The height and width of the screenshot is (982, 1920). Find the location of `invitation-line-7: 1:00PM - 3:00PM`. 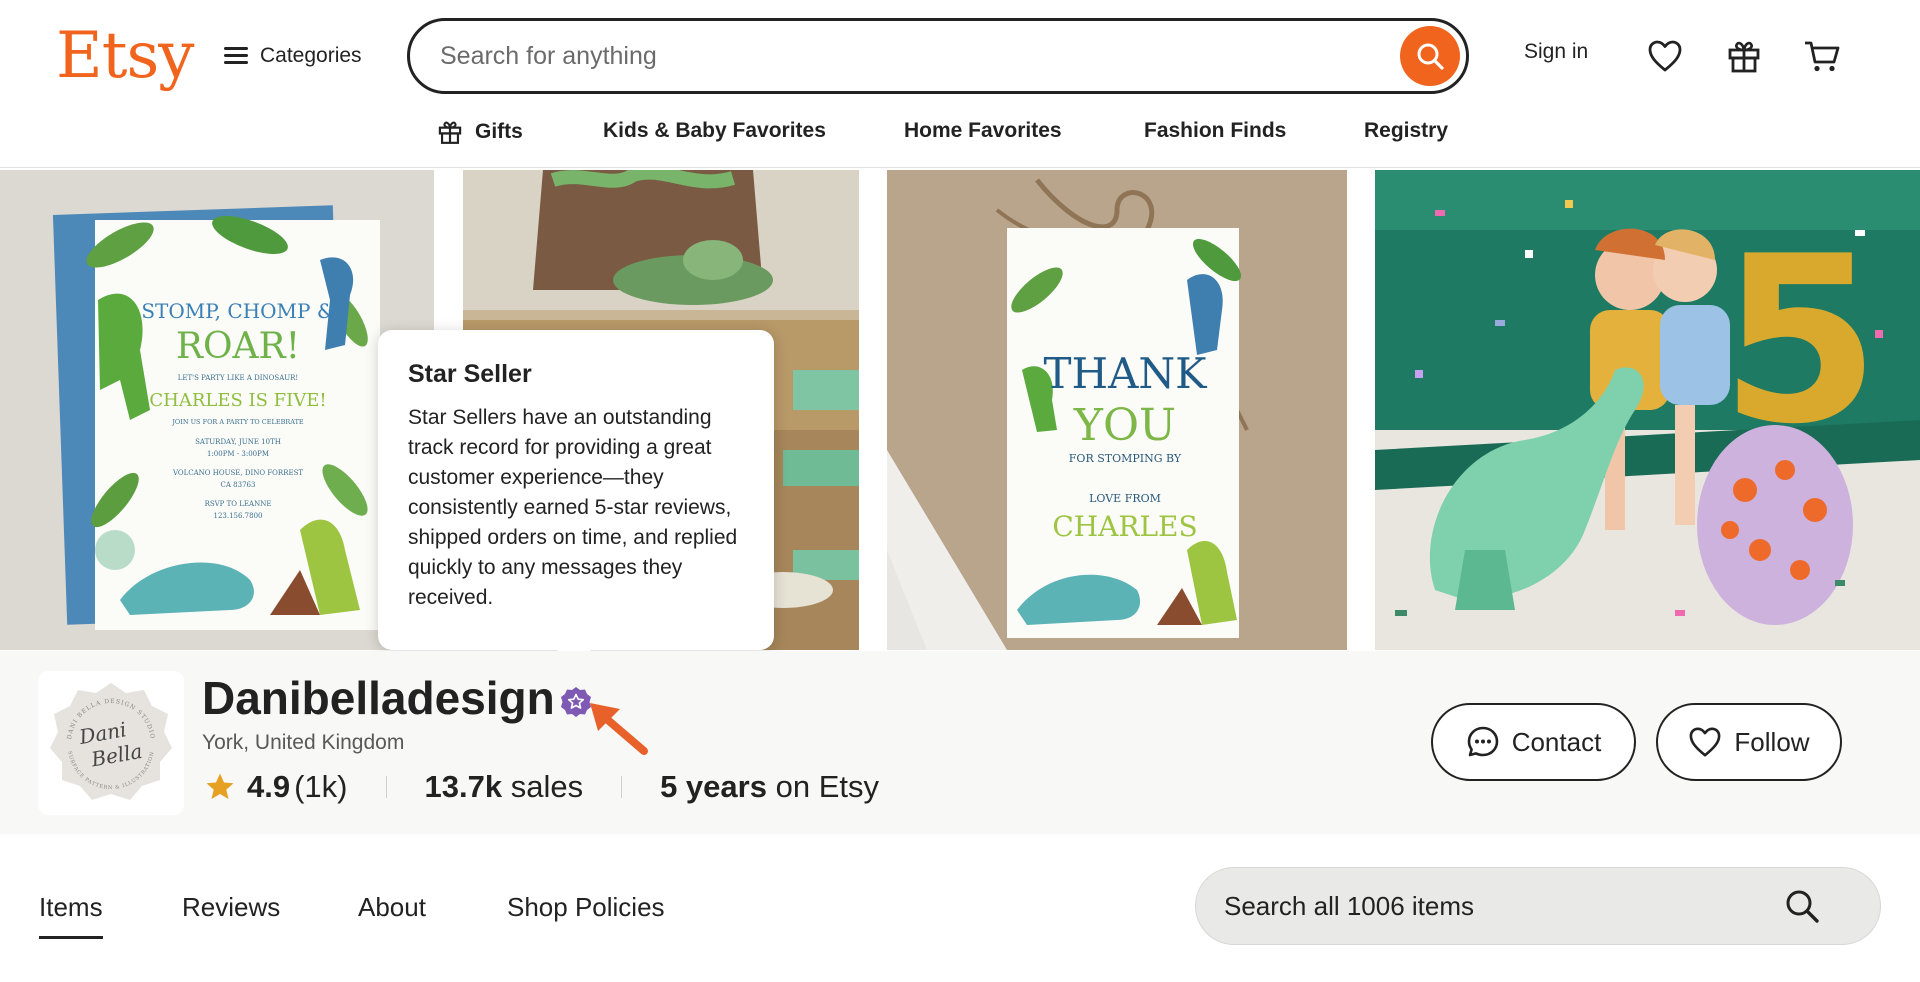

invitation-line-7: 1:00PM - 3:00PM is located at coordinates (238, 454).